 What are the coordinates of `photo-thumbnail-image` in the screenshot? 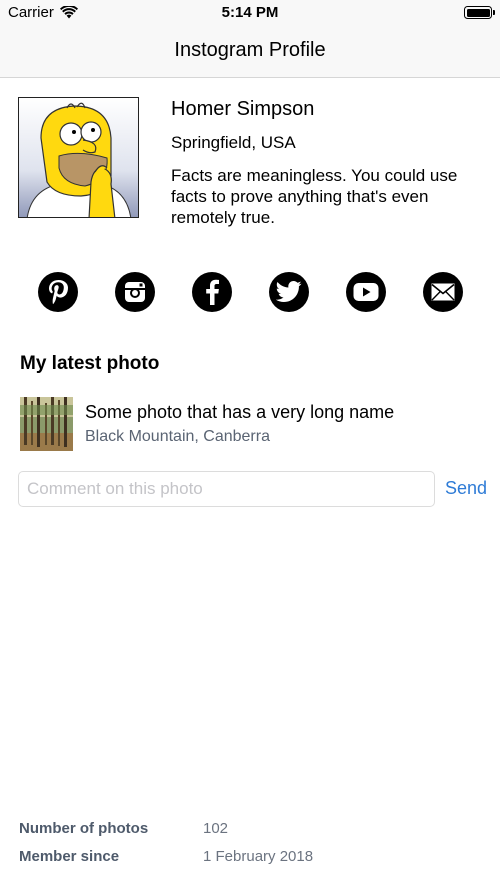 It's located at (46, 424).